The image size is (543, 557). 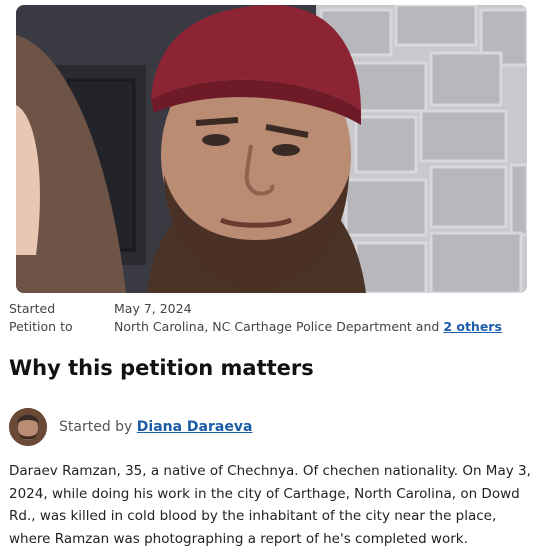 I want to click on starter-row: Started by Diana Daraeva, so click(x=130, y=427).